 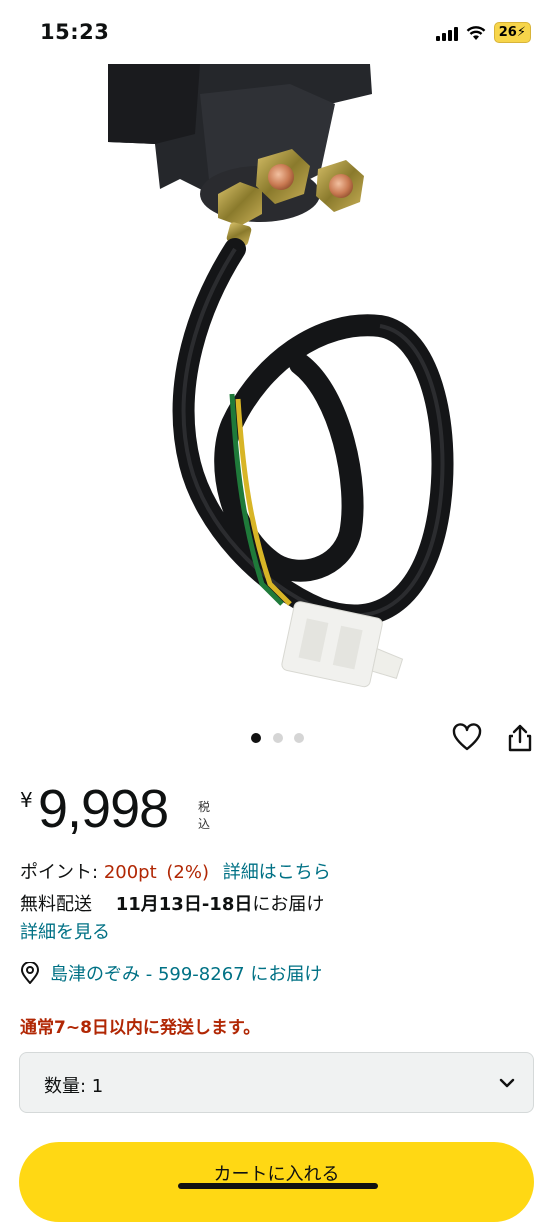 What do you see at coordinates (140, 1028) in the screenshot?
I see `shipping-note: 通常7~8日以内に発送します。` at bounding box center [140, 1028].